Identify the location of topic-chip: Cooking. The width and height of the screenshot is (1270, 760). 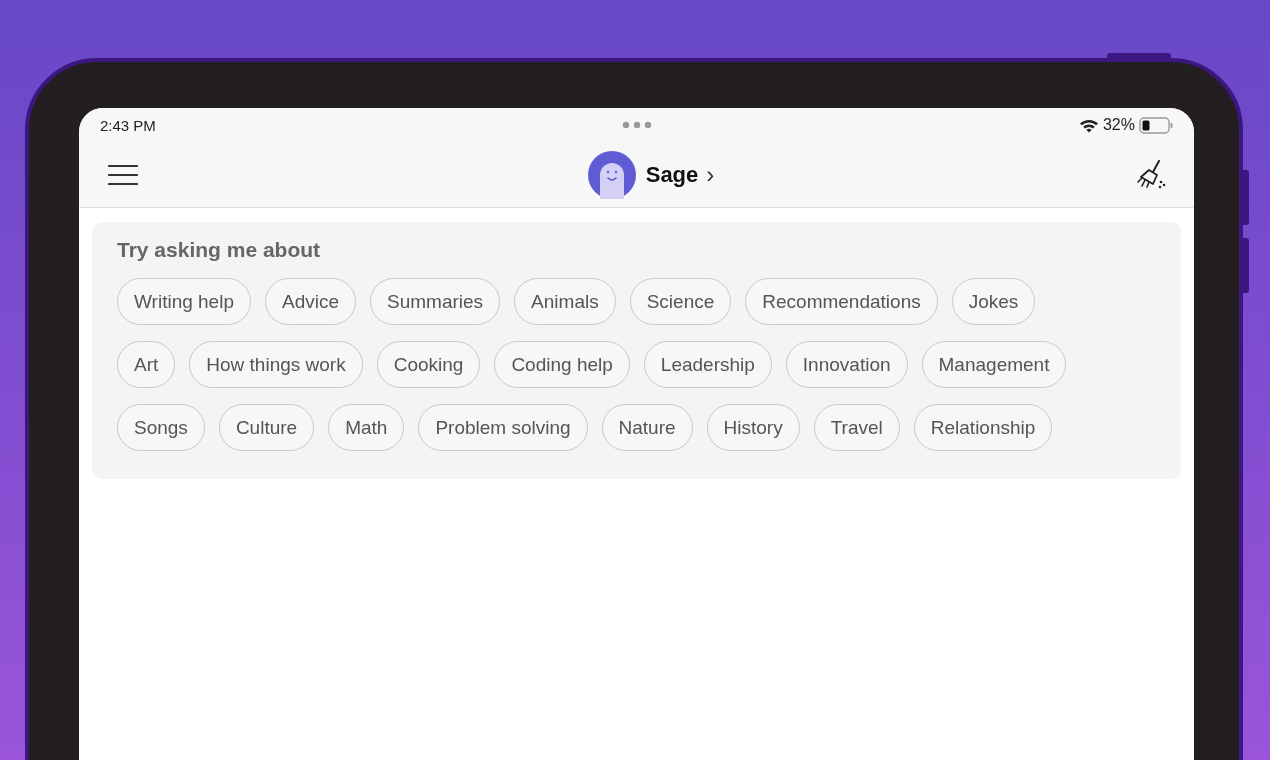
(428, 364).